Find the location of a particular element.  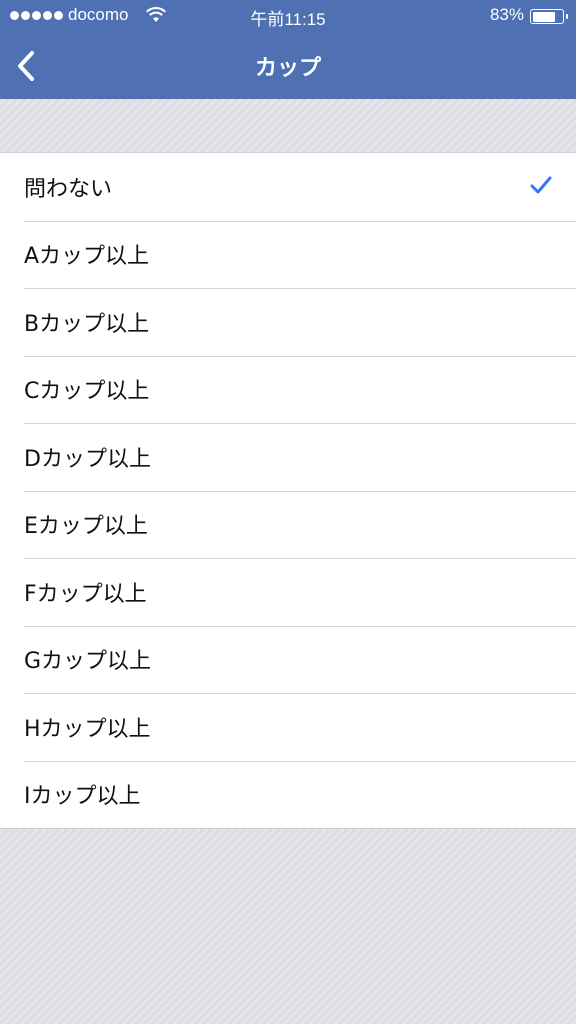

list-item: Dカップ以上 is located at coordinates (288, 457).